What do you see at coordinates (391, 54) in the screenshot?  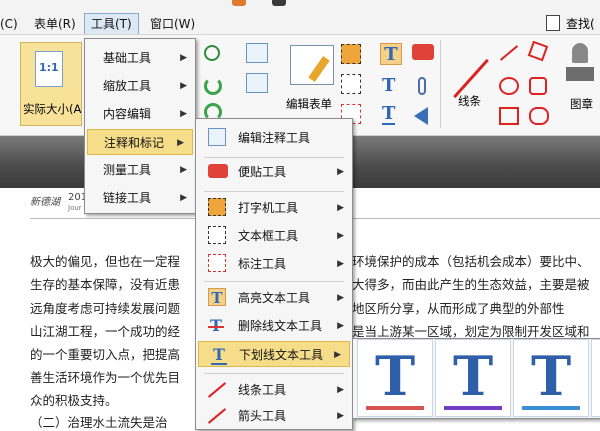 I see `highlight-ribbon-icon: T` at bounding box center [391, 54].